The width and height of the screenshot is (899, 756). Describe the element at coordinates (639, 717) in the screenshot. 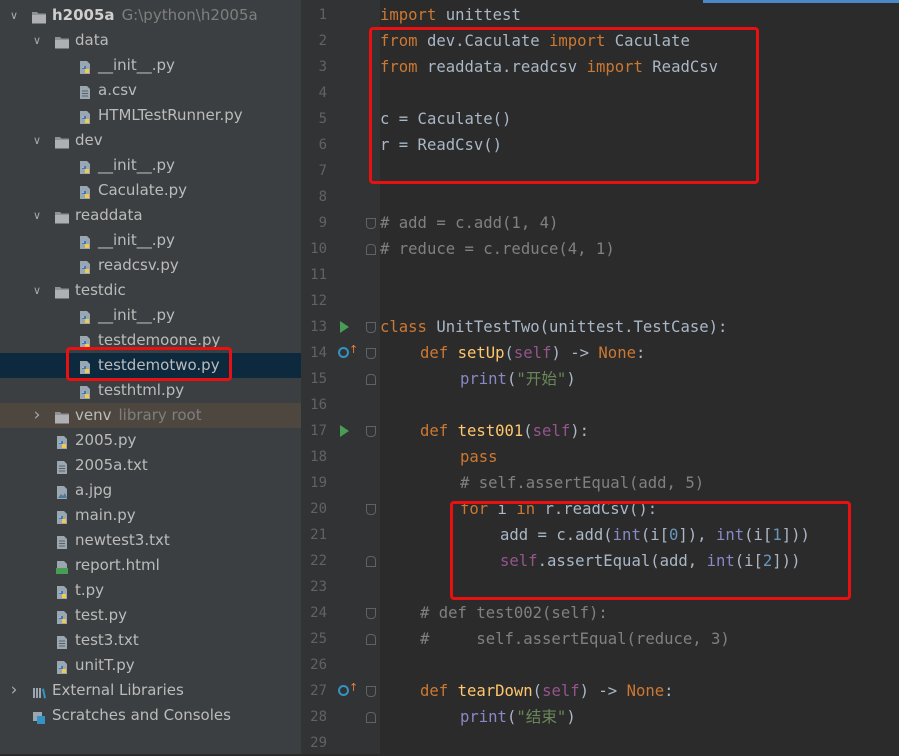

I see `code-line: print("结束")` at that location.